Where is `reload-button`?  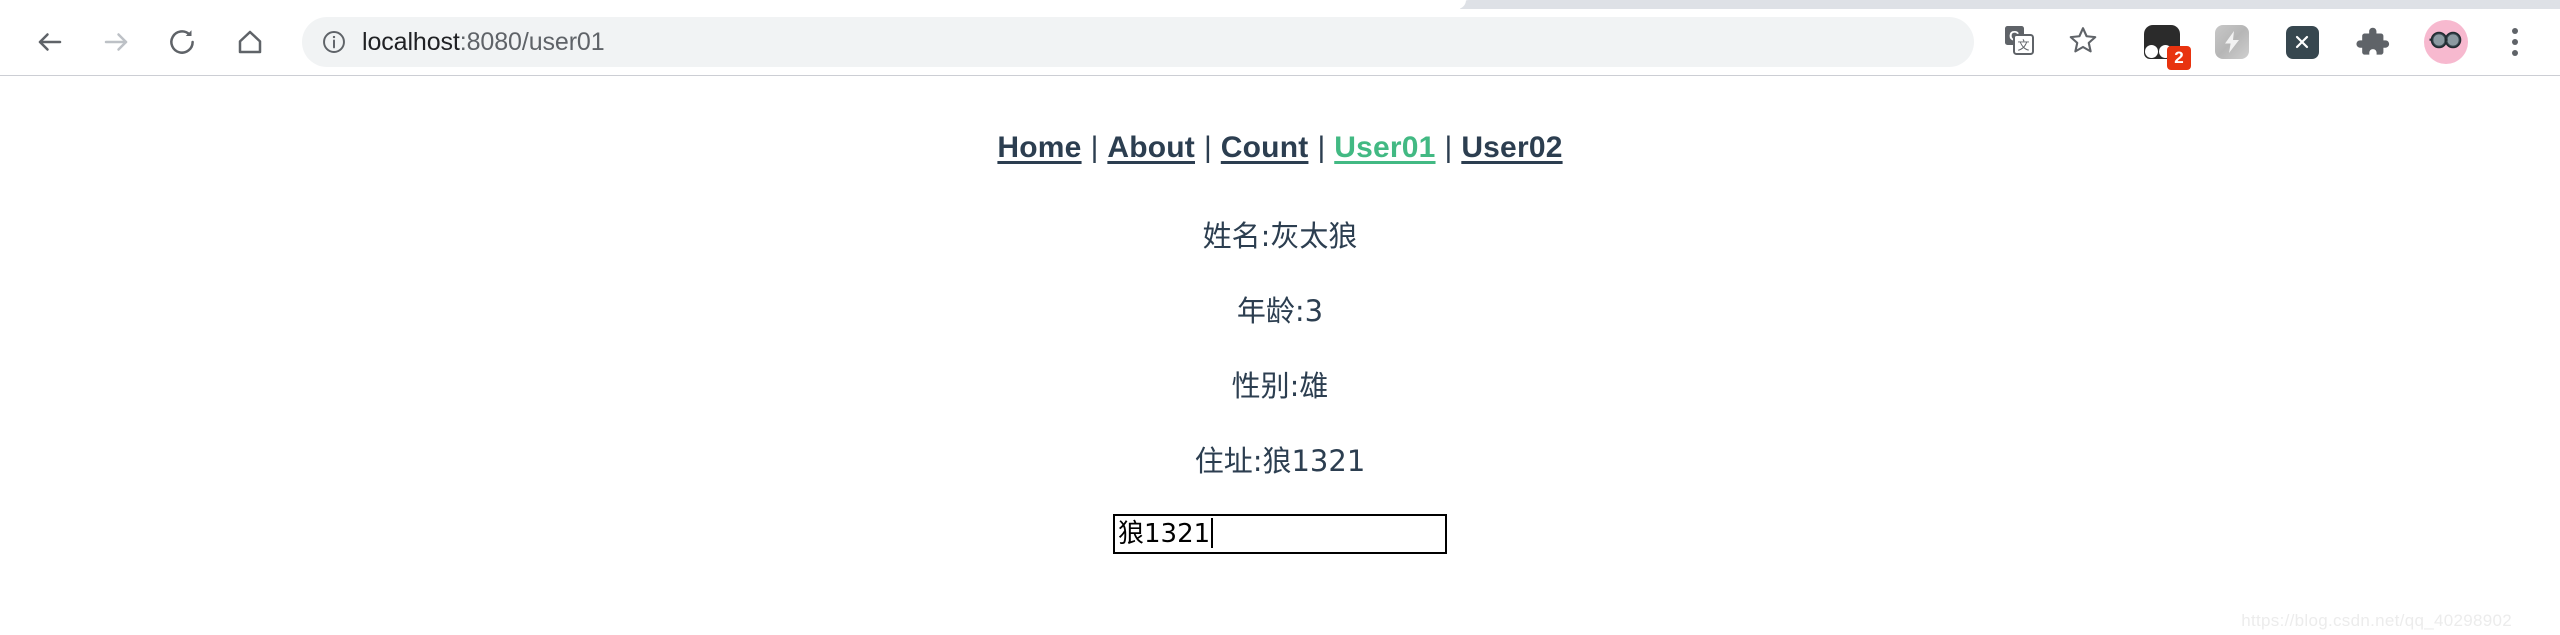
reload-button is located at coordinates (182, 42).